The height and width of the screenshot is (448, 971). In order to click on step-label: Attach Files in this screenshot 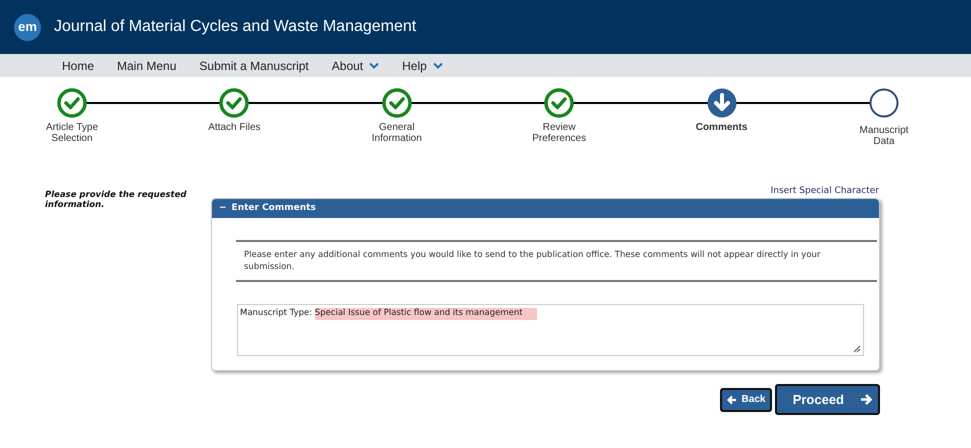, I will do `click(234, 127)`.